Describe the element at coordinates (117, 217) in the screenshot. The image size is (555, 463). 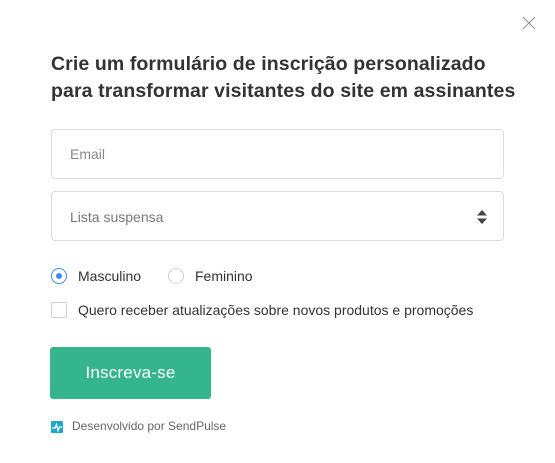
I see `dropdown-select-placeholder: Lista suspensa` at that location.